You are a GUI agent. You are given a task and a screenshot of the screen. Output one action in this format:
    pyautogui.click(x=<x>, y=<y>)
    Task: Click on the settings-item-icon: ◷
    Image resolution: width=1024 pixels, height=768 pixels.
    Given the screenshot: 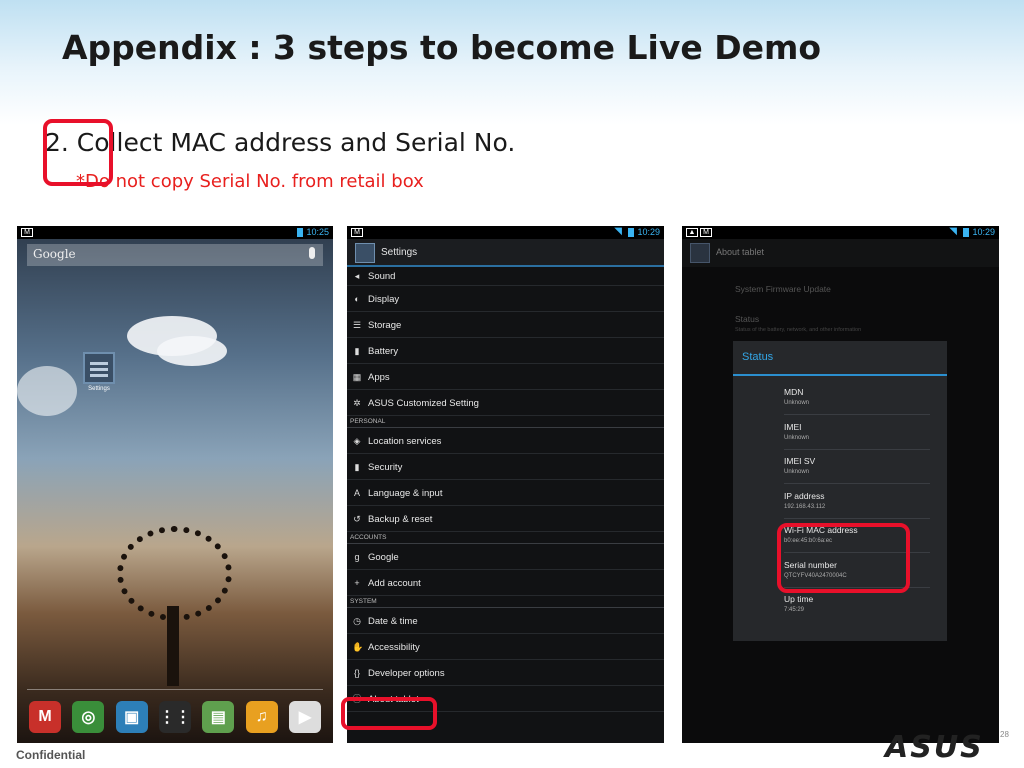 What is the action you would take?
    pyautogui.click(x=357, y=621)
    